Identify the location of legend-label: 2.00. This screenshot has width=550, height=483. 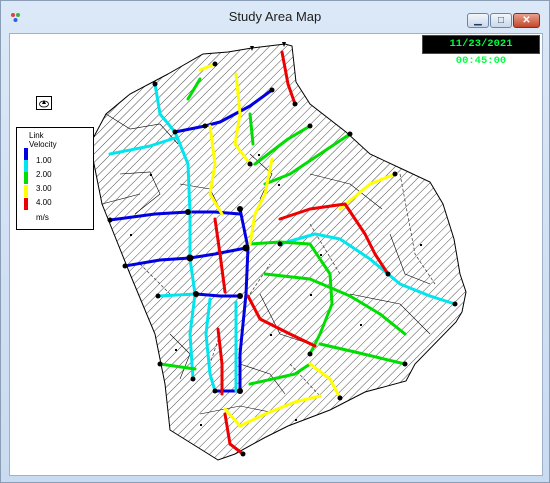
(44, 174).